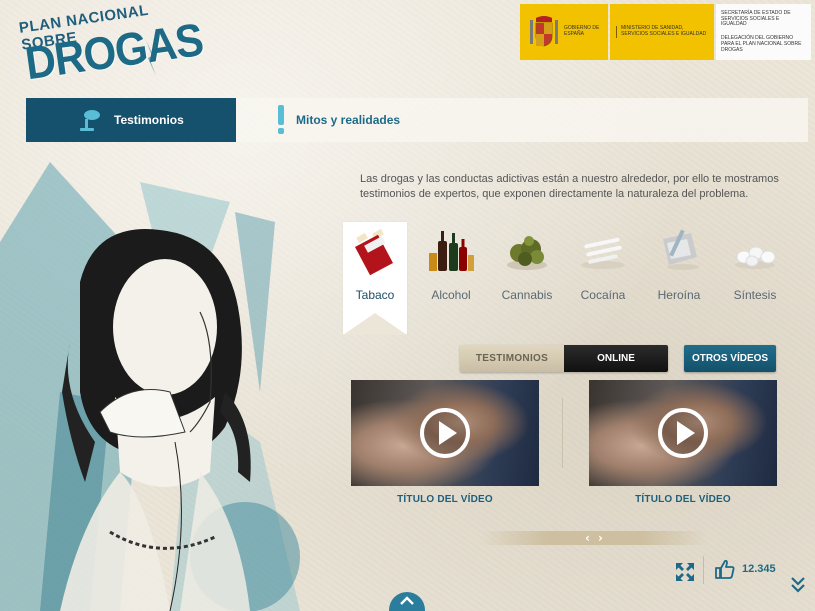 Image resolution: width=815 pixels, height=611 pixels. I want to click on category-cocaina-label: Cocaína, so click(603, 295).